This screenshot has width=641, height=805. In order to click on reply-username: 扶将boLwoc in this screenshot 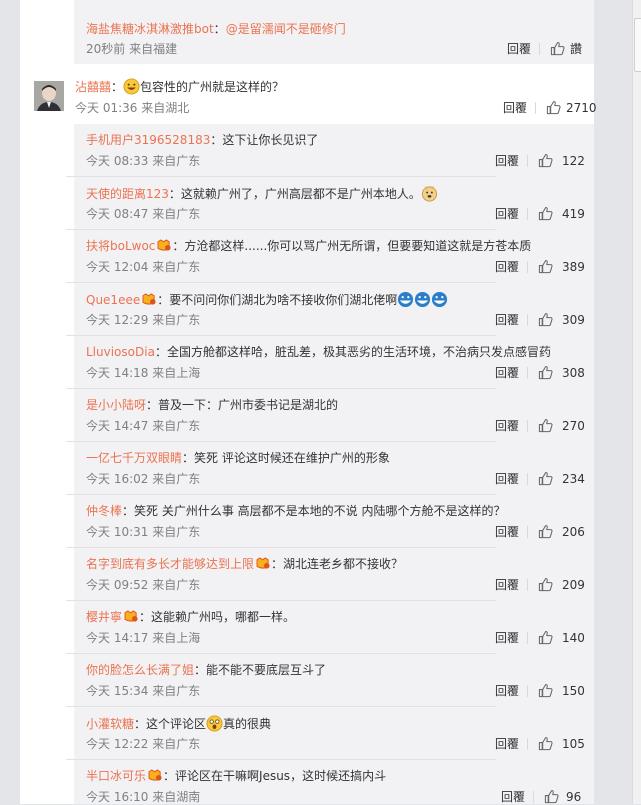, I will do `click(120, 246)`.